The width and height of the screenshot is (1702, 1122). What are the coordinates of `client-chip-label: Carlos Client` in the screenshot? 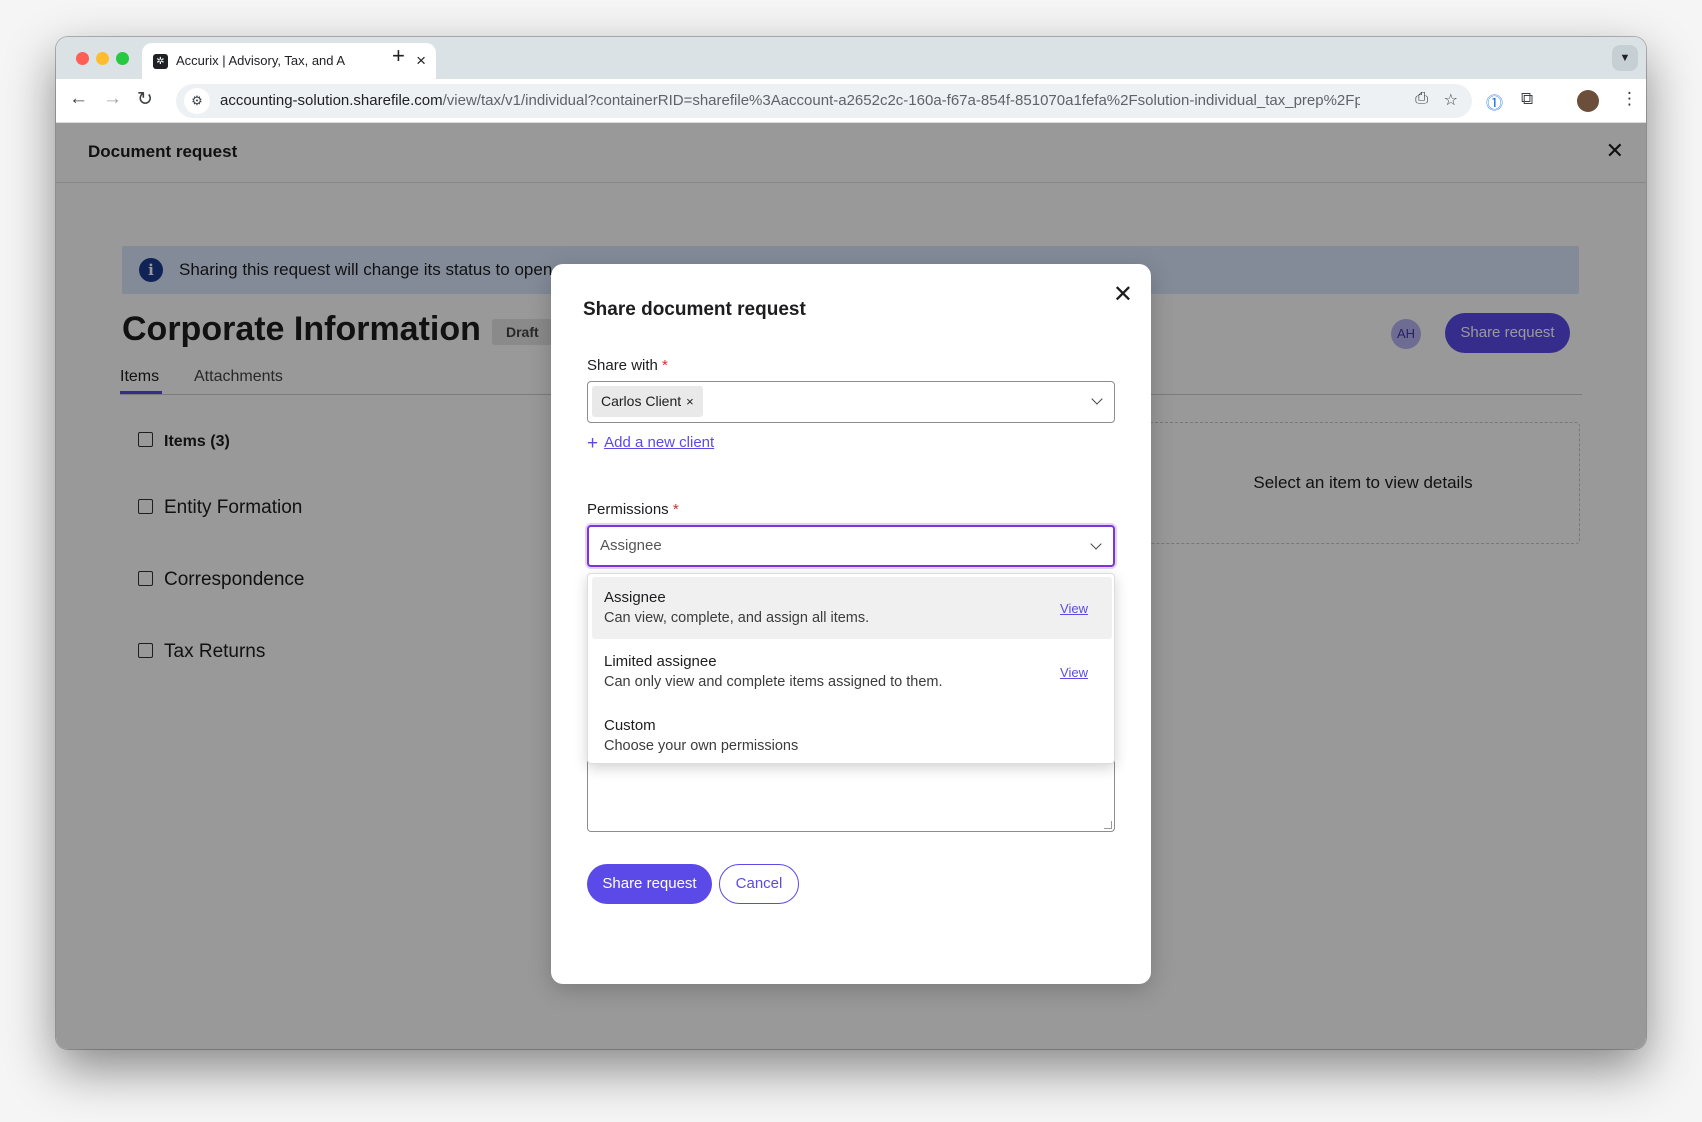 It's located at (641, 401).